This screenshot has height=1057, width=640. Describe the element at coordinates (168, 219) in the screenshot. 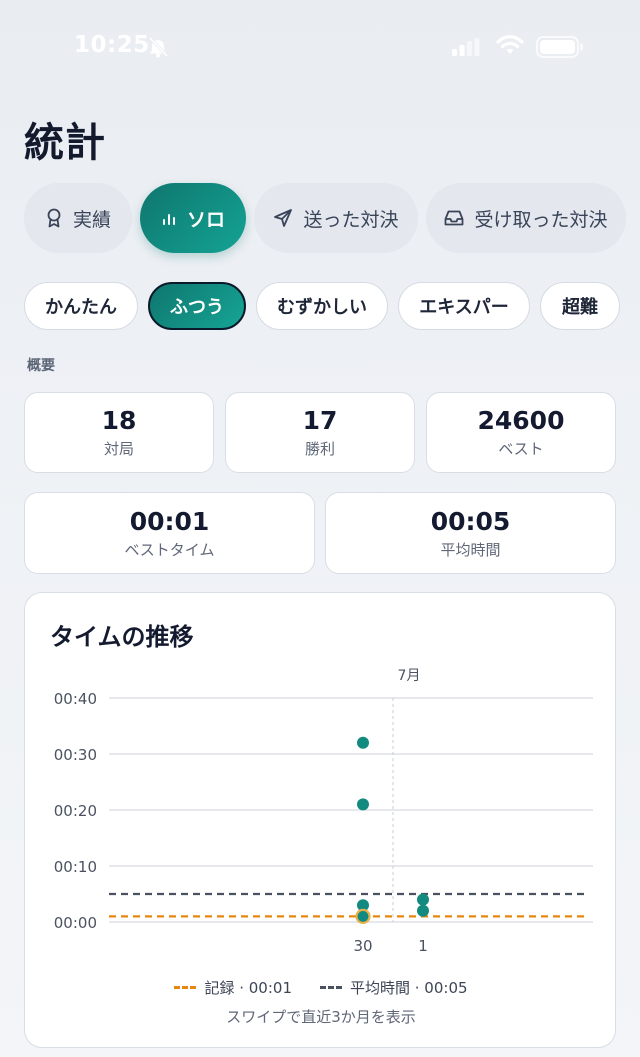

I see `bar-chart-icon` at that location.